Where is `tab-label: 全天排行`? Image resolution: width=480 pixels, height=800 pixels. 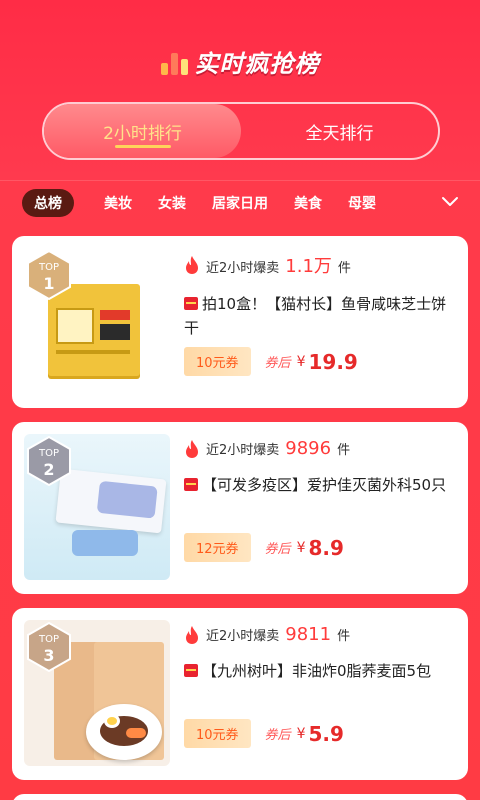 tab-label: 全天排行 is located at coordinates (339, 133).